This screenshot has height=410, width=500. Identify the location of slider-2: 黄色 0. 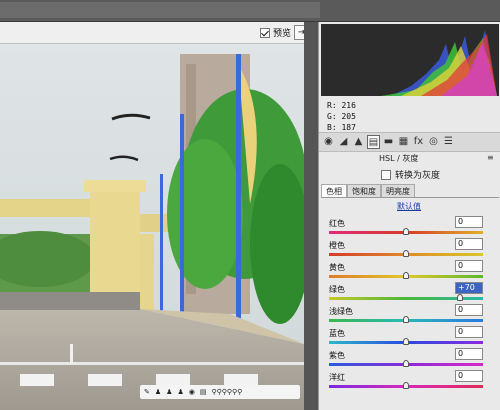
(413, 272).